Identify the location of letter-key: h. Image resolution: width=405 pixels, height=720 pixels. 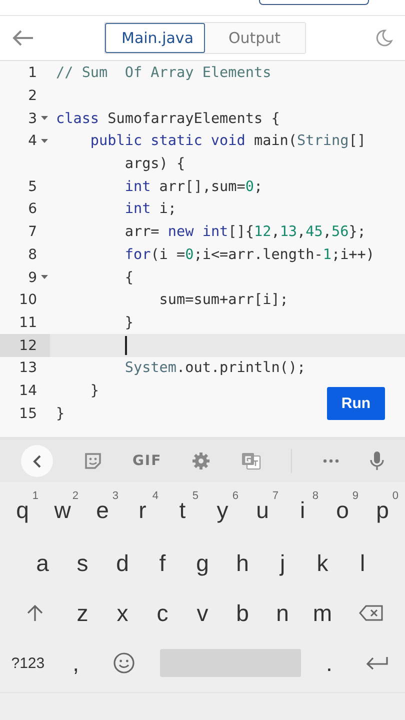
(242, 563).